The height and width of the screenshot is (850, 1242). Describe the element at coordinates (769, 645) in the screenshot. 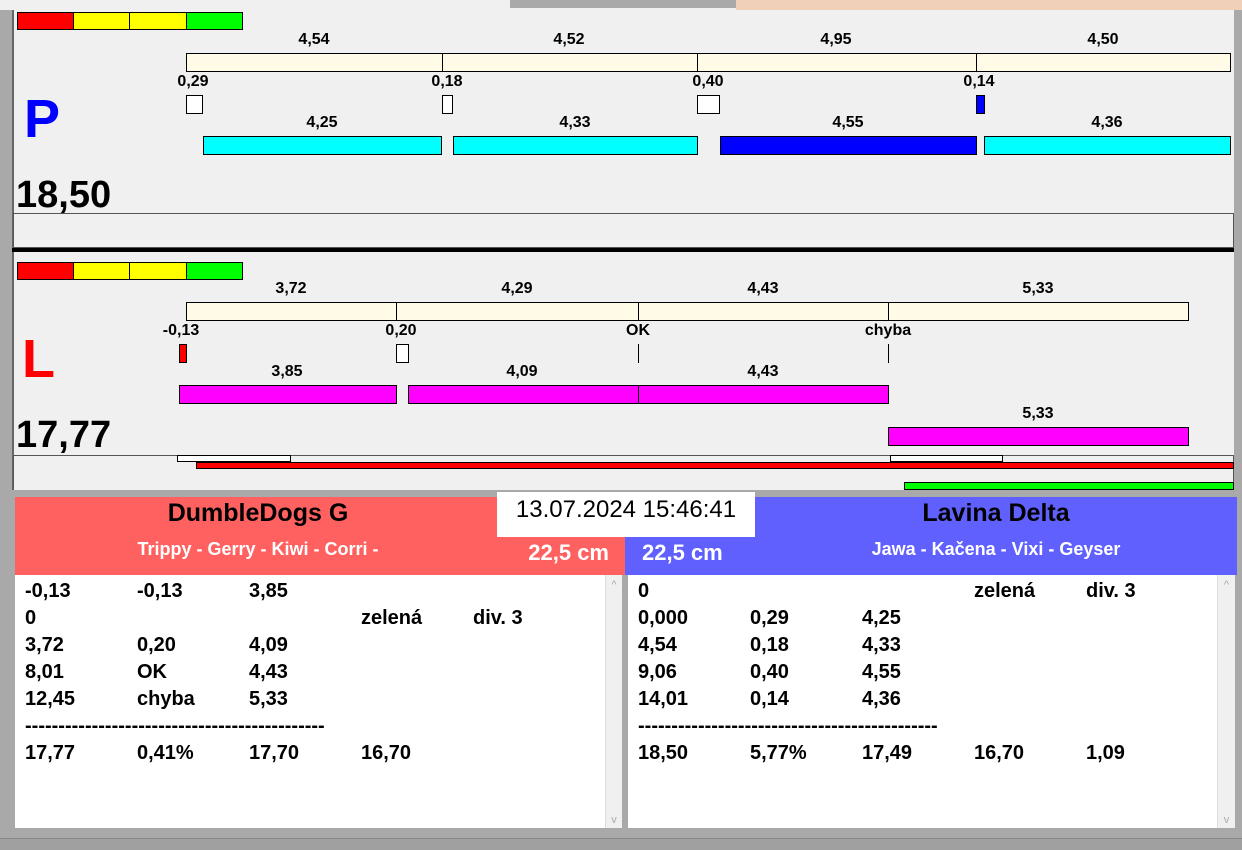

I see `result-cell: 0,18` at that location.